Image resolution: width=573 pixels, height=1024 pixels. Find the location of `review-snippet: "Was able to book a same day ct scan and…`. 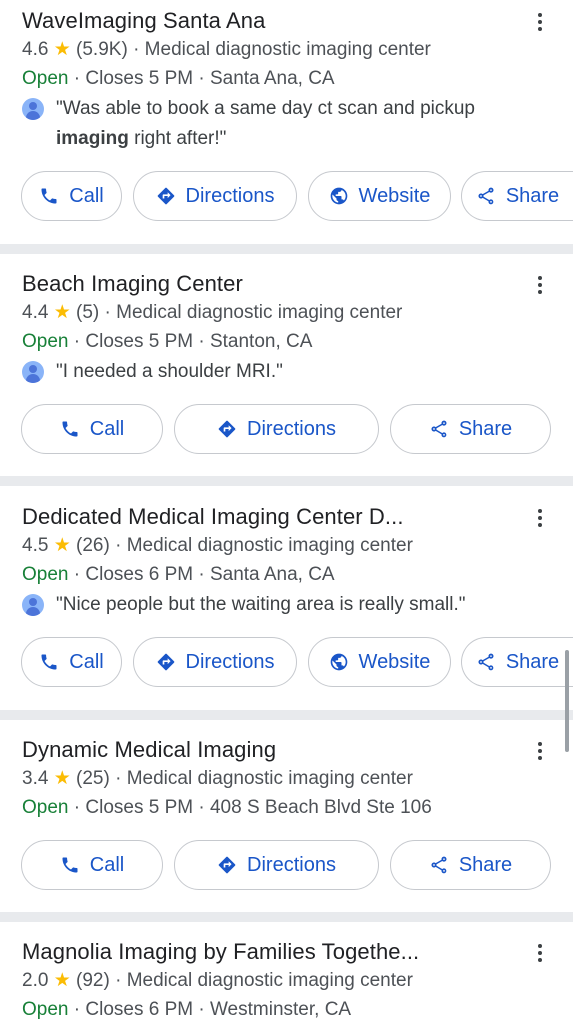

review-snippet: "Was able to book a same day ct scan and… is located at coordinates (282, 124).